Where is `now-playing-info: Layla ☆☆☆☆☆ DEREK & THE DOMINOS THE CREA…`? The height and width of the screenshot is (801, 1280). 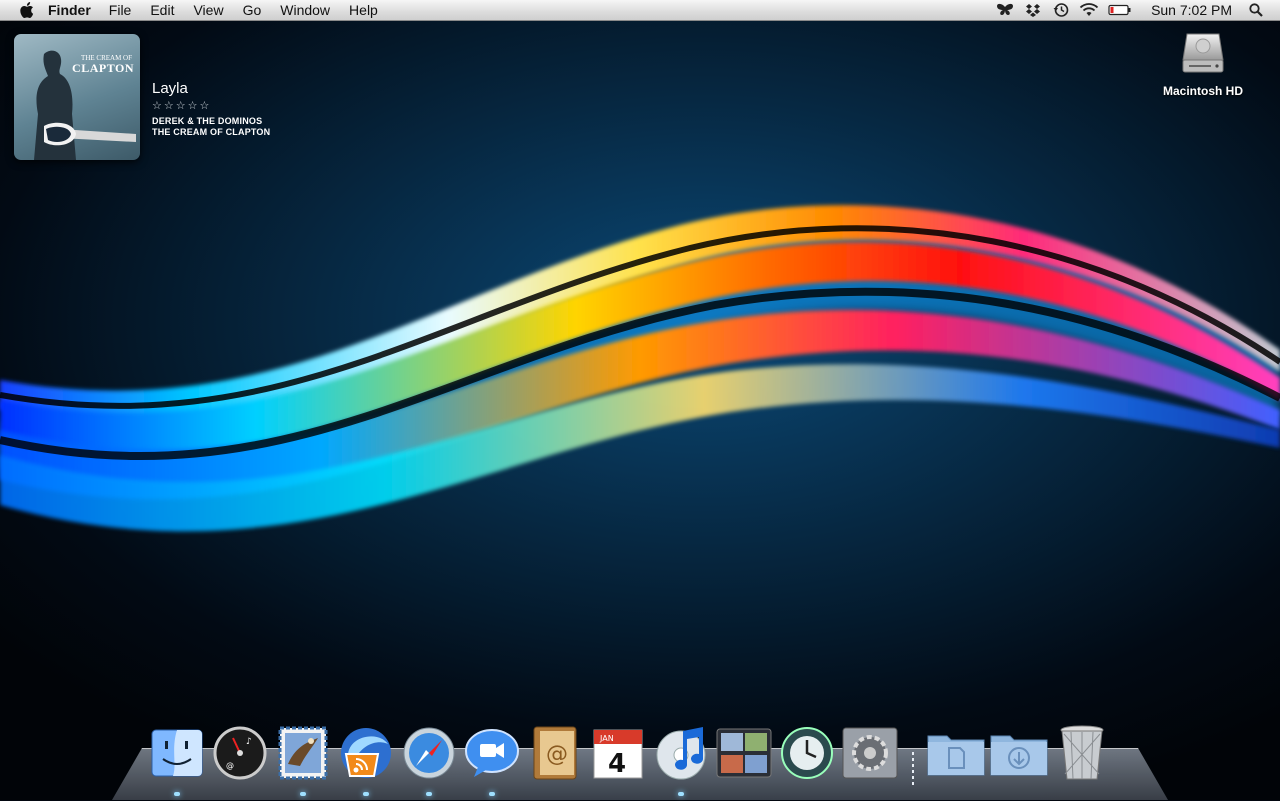
now-playing-info: Layla ☆☆☆☆☆ DEREK & THE DOMINOS THE CREA… is located at coordinates (211, 109).